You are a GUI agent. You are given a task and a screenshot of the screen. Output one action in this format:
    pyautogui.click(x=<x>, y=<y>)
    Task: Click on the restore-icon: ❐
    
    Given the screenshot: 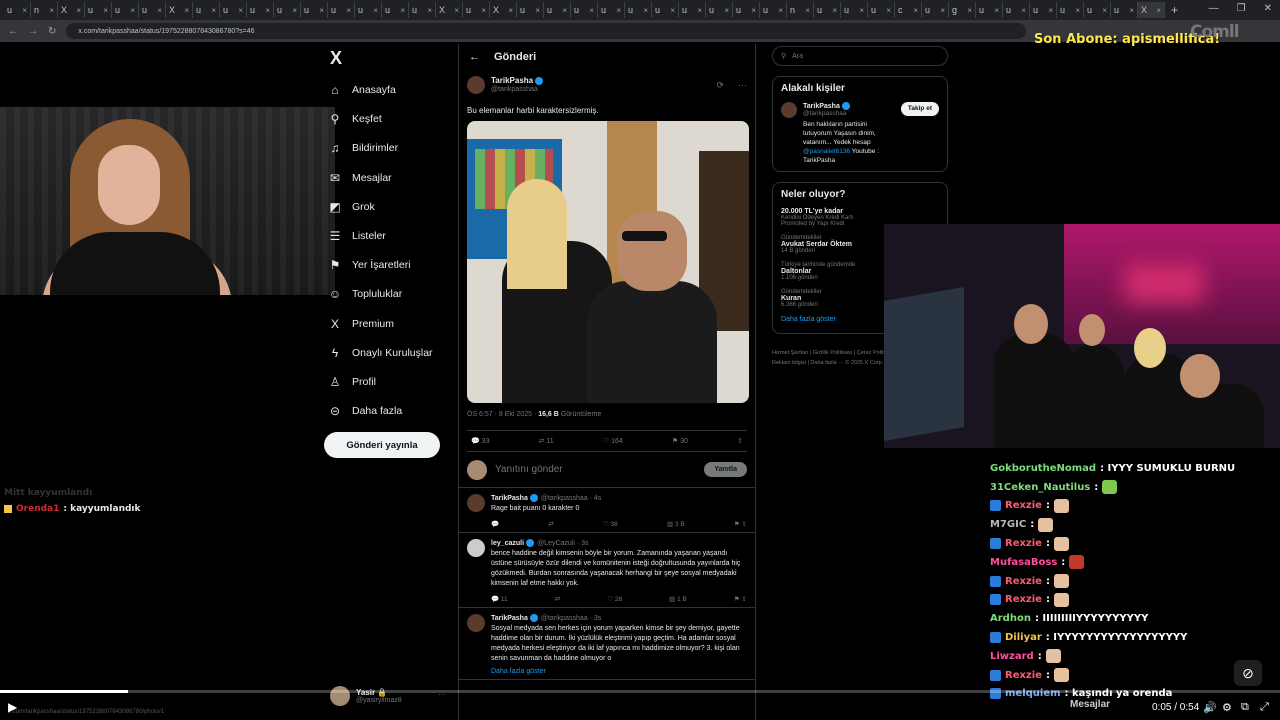 What is the action you would take?
    pyautogui.click(x=1241, y=8)
    